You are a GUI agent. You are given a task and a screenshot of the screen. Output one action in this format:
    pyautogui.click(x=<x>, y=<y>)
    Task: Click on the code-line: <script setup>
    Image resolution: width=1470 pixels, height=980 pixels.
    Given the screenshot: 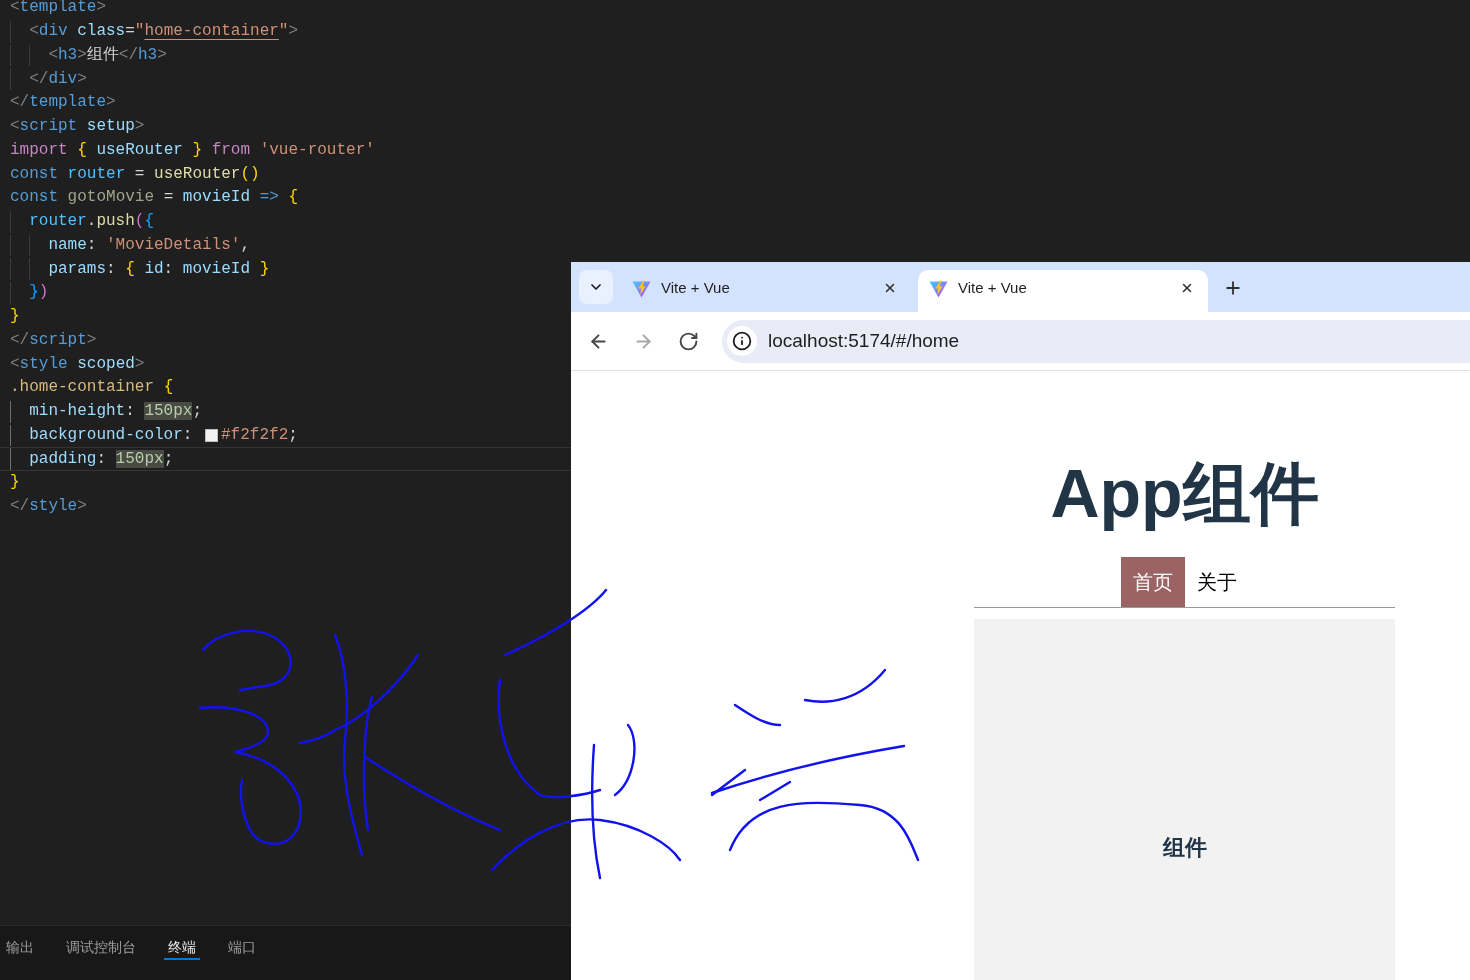 What is the action you would take?
    pyautogui.click(x=77, y=127)
    